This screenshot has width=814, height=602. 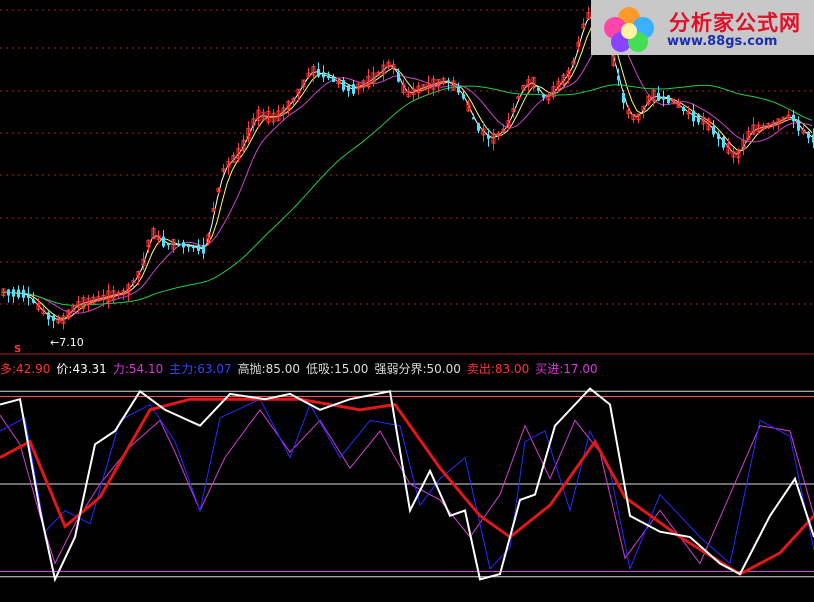 I want to click on legend-item: 力:54.10, so click(x=138, y=369).